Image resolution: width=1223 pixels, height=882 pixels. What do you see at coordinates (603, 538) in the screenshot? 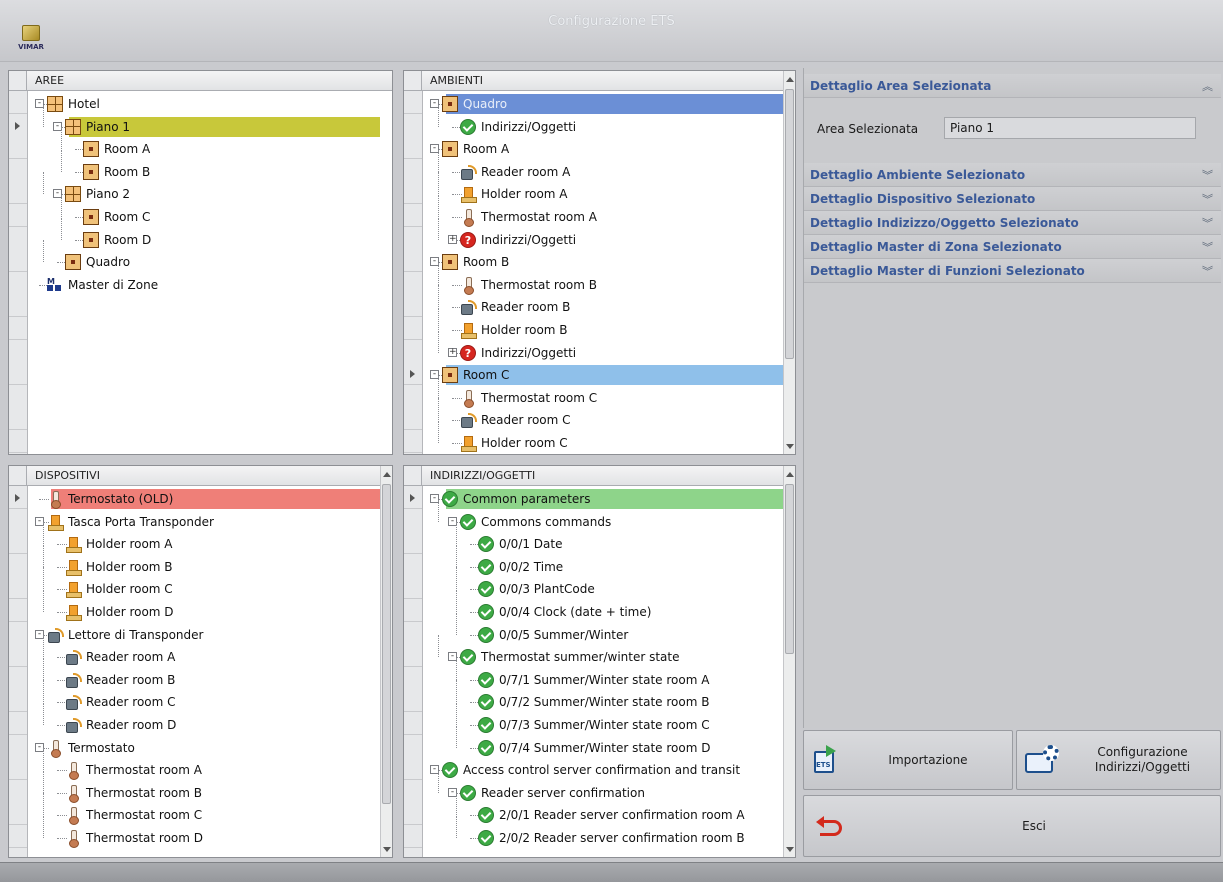
I see `tree-row: 0/0/1 Date` at bounding box center [603, 538].